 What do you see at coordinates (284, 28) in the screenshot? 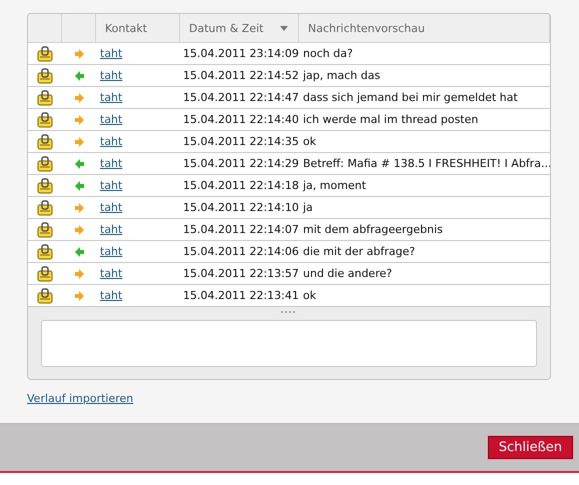
I see `sort-caret-icon` at bounding box center [284, 28].